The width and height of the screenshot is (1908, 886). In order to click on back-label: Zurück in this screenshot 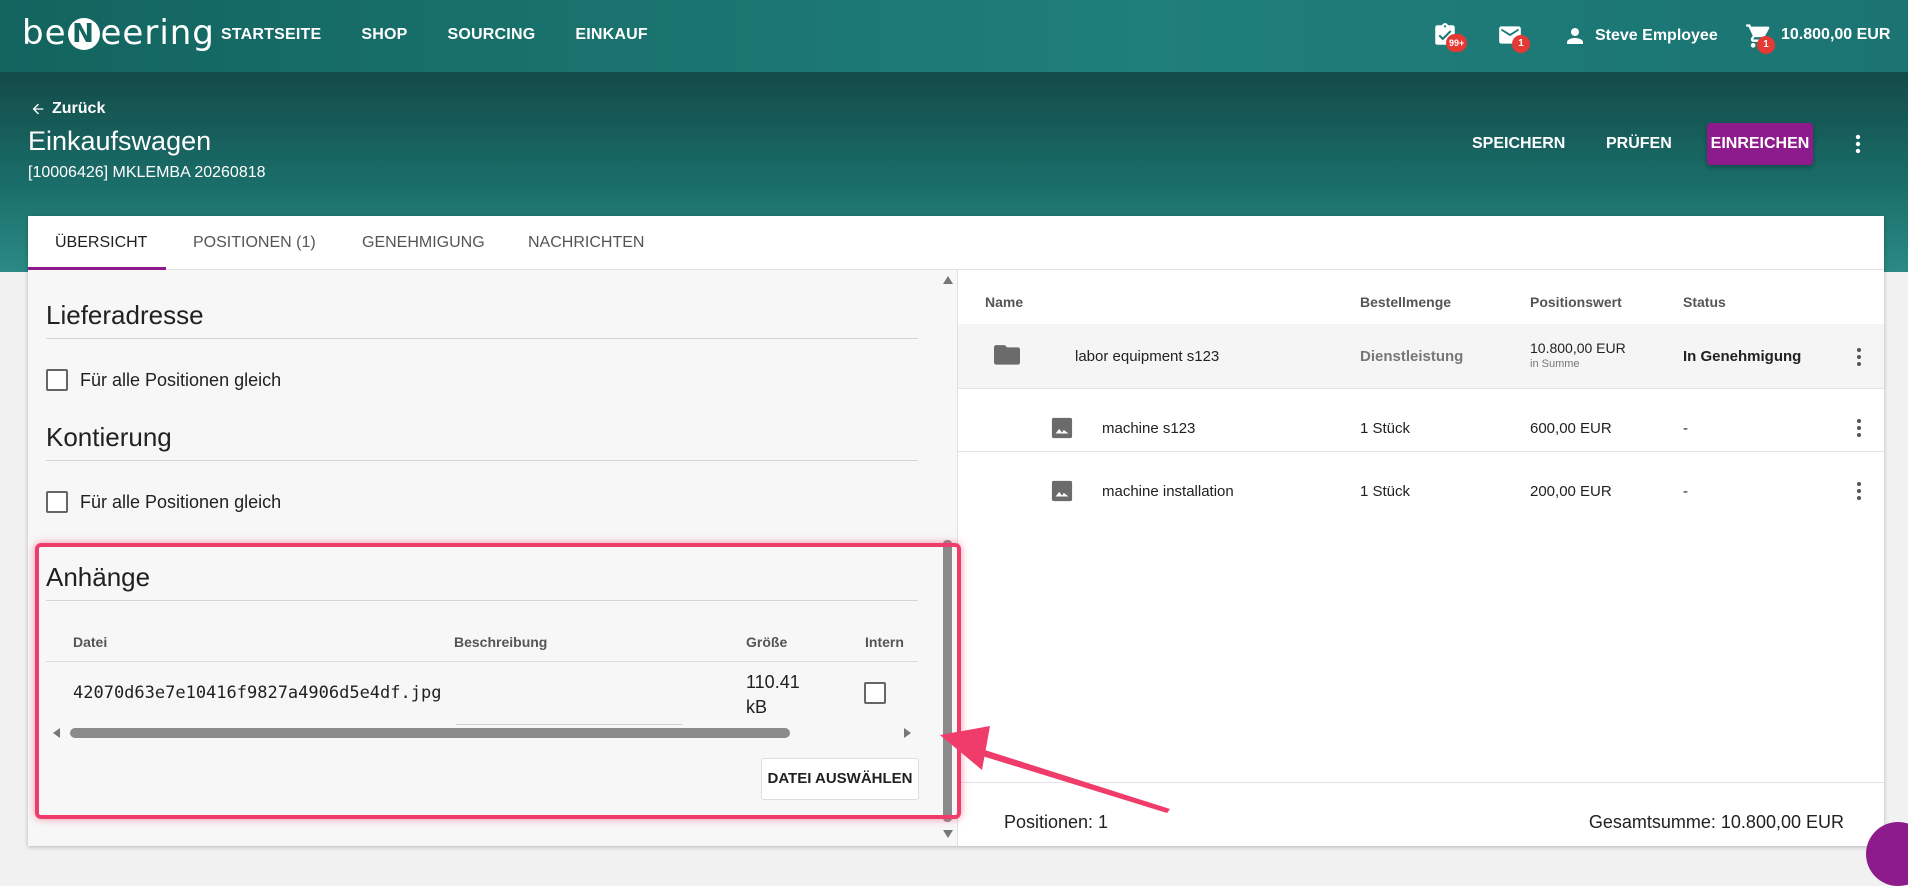, I will do `click(79, 108)`.